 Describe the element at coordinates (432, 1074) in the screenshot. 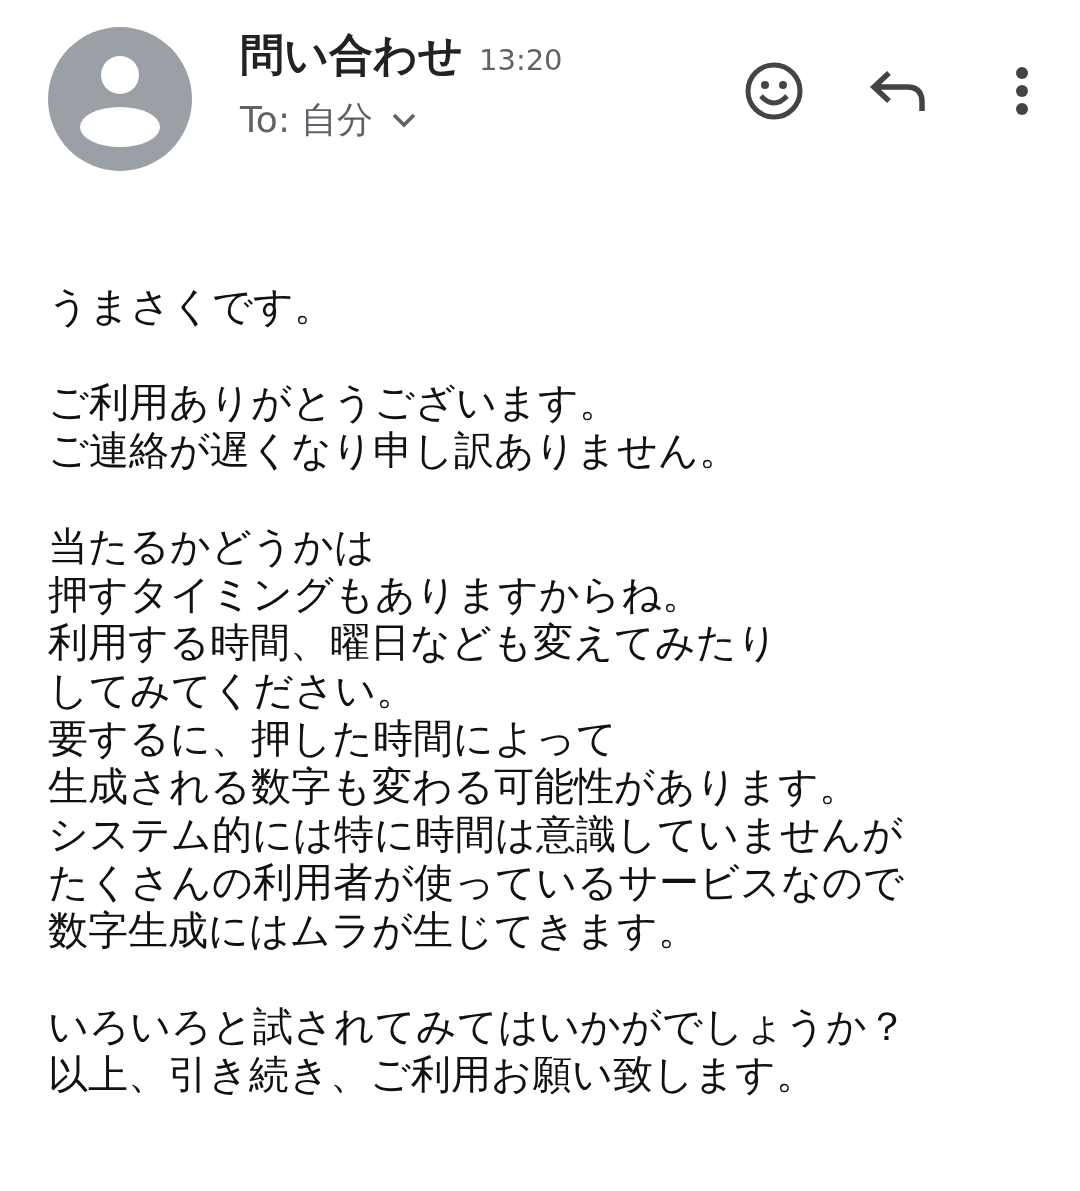

I see `message-line: 以上、引き続き、ご利用お願い致します。` at that location.